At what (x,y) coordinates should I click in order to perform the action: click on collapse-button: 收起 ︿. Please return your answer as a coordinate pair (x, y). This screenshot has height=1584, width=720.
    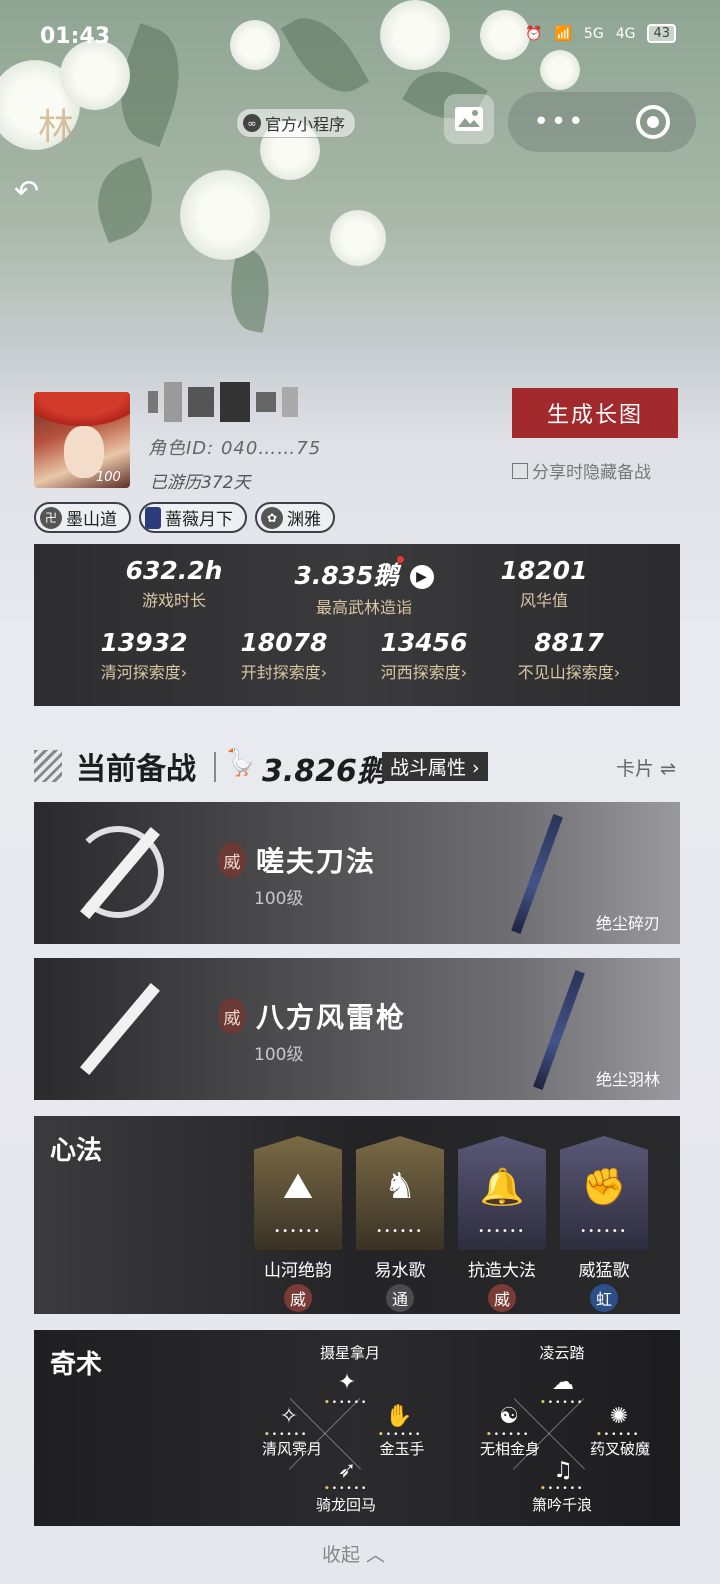
    Looking at the image, I should click on (353, 1553).